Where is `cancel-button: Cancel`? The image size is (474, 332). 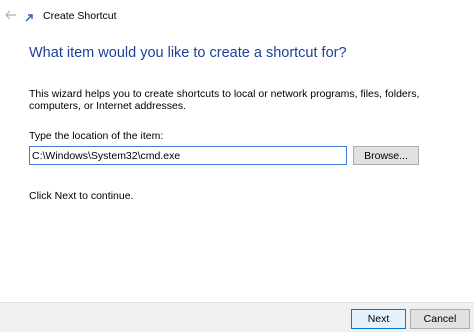
cancel-button: Cancel is located at coordinates (440, 319).